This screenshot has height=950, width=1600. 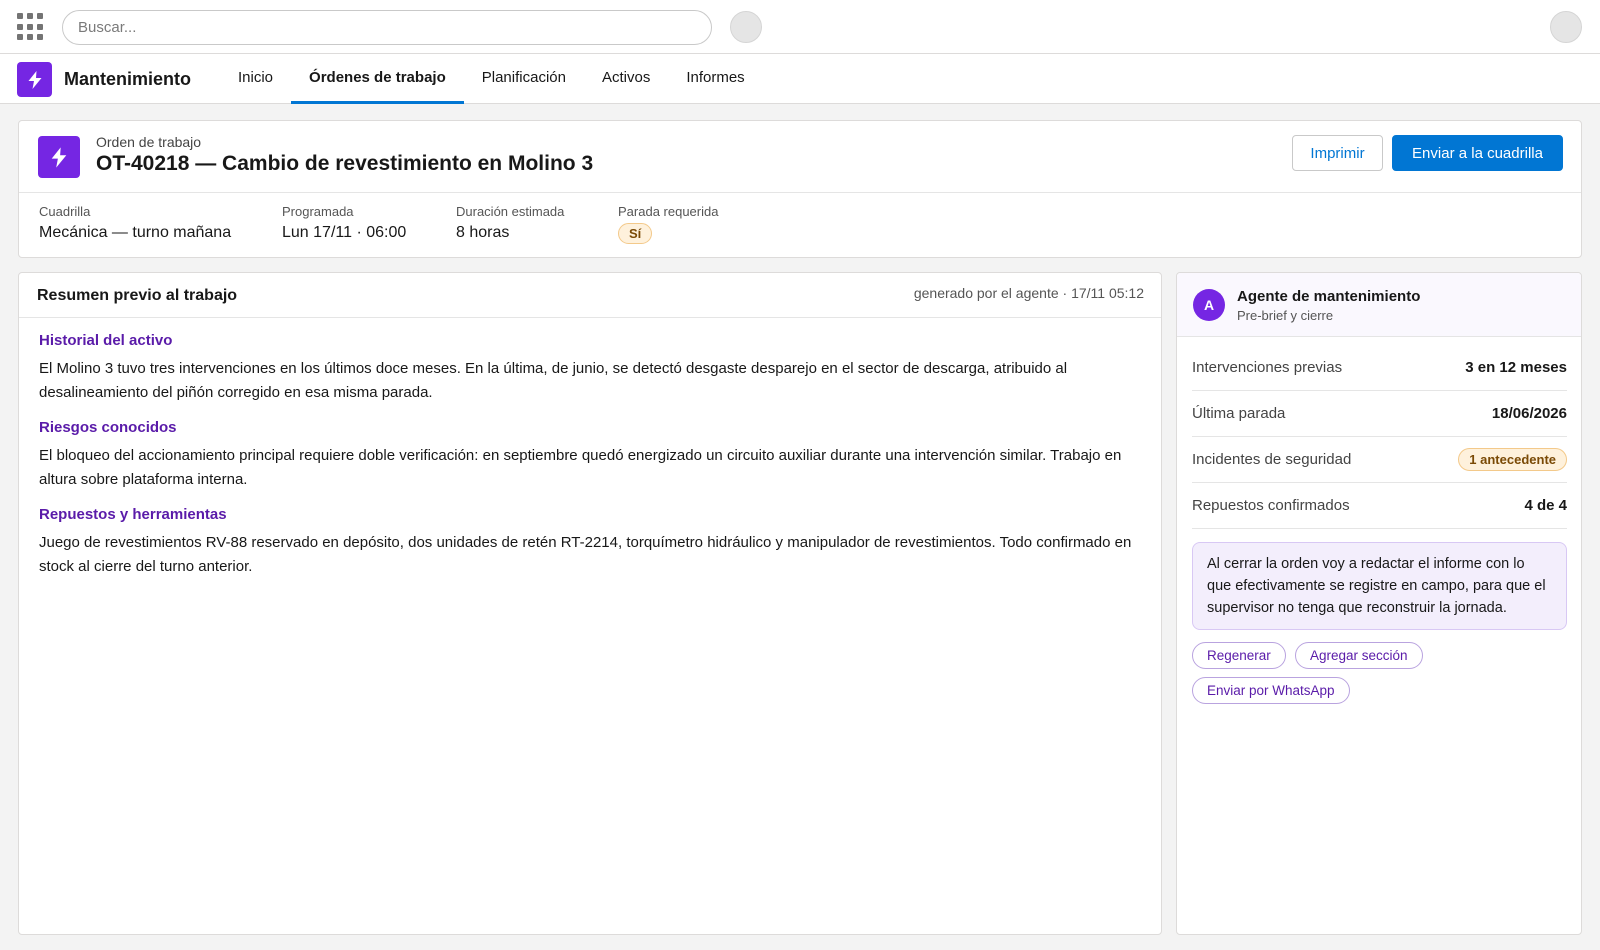 What do you see at coordinates (1209, 305) in the screenshot?
I see `agent-avatar: A` at bounding box center [1209, 305].